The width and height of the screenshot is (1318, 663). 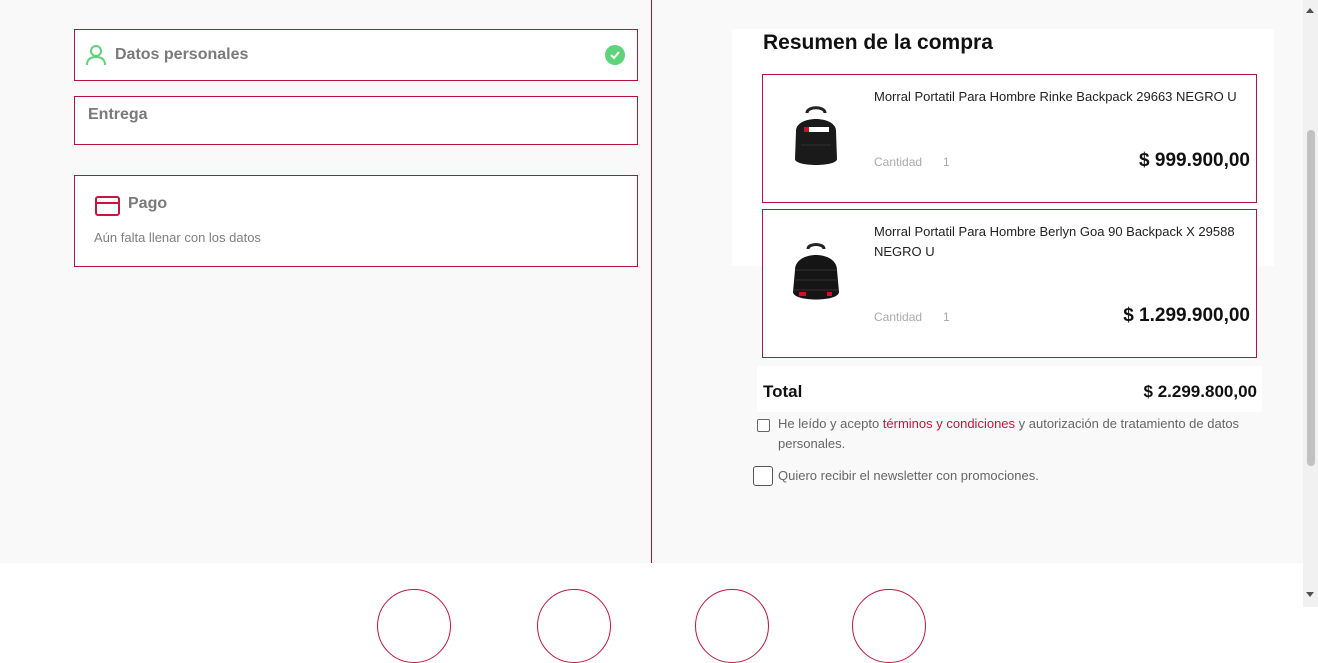 I want to click on user-icon, so click(x=96, y=55).